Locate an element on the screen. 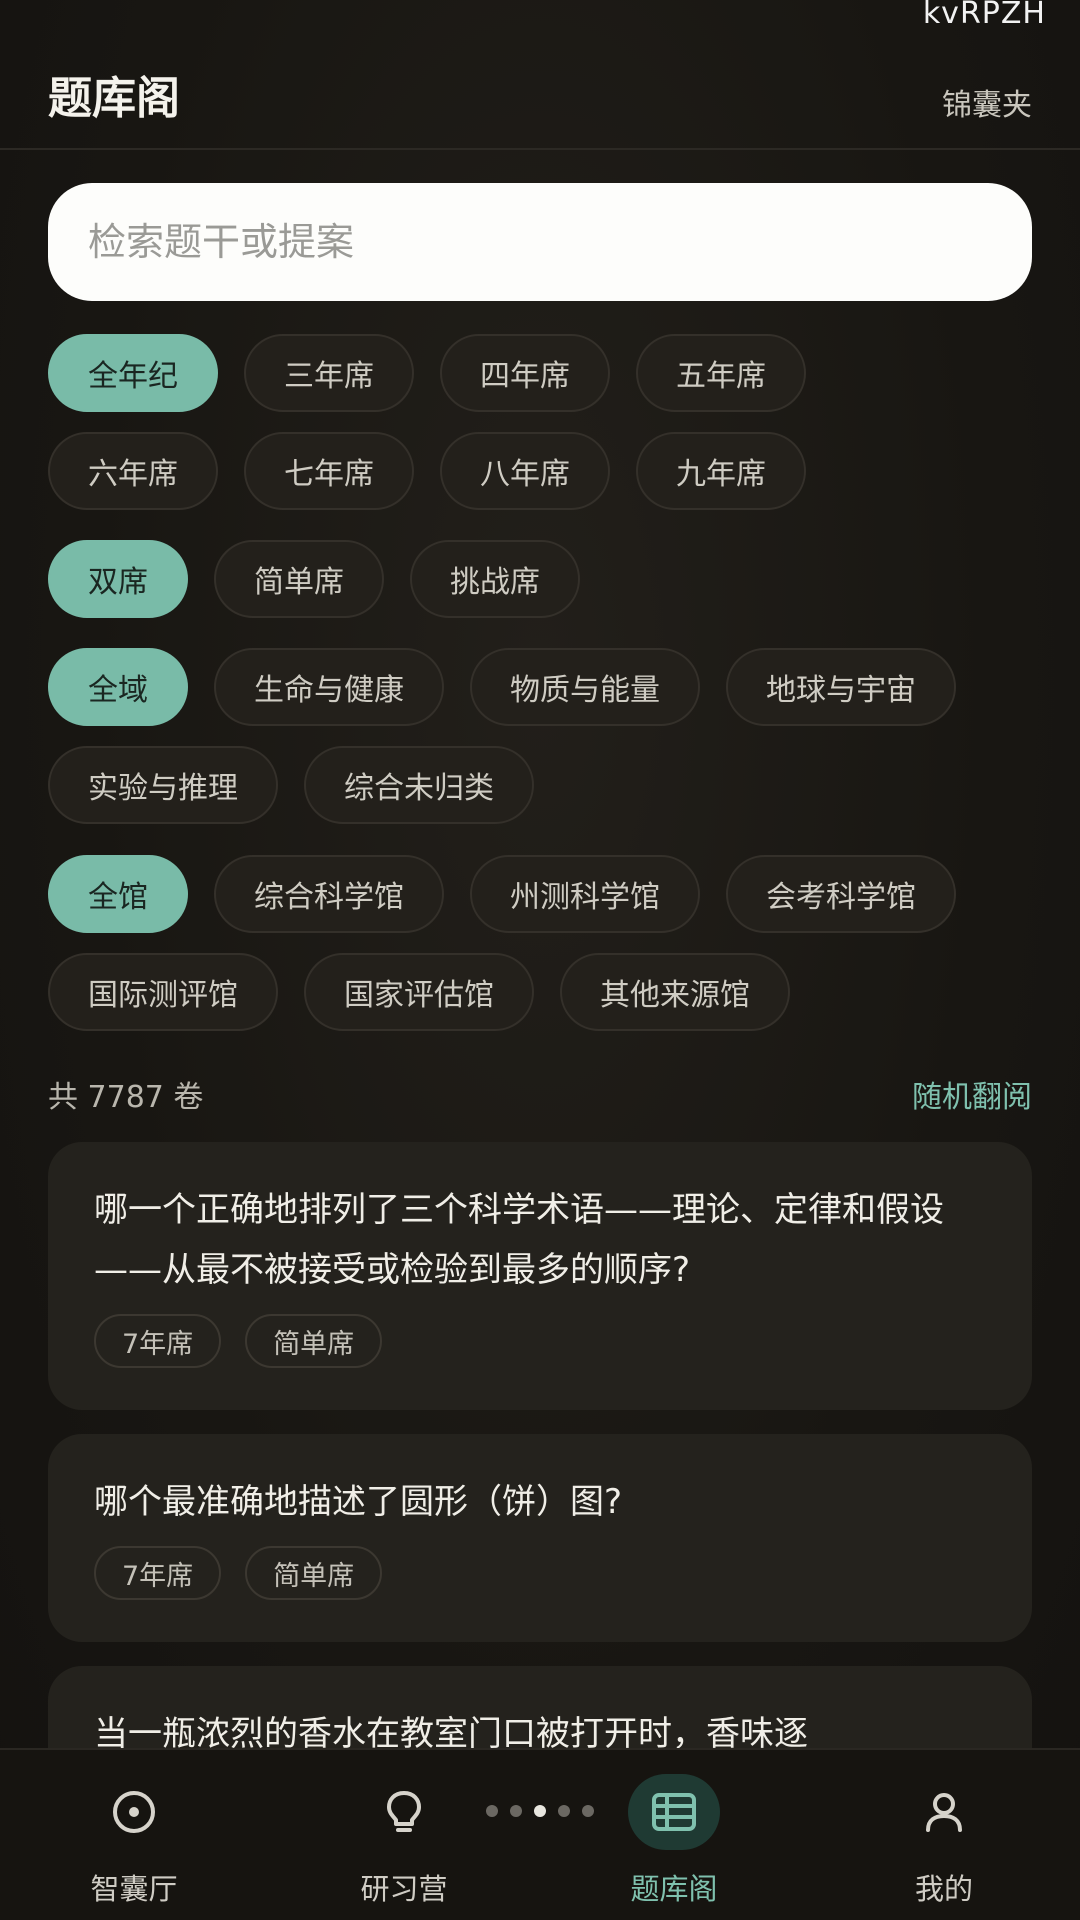 This screenshot has height=1920, width=1080. nav-label: 题库阁 is located at coordinates (674, 1889).